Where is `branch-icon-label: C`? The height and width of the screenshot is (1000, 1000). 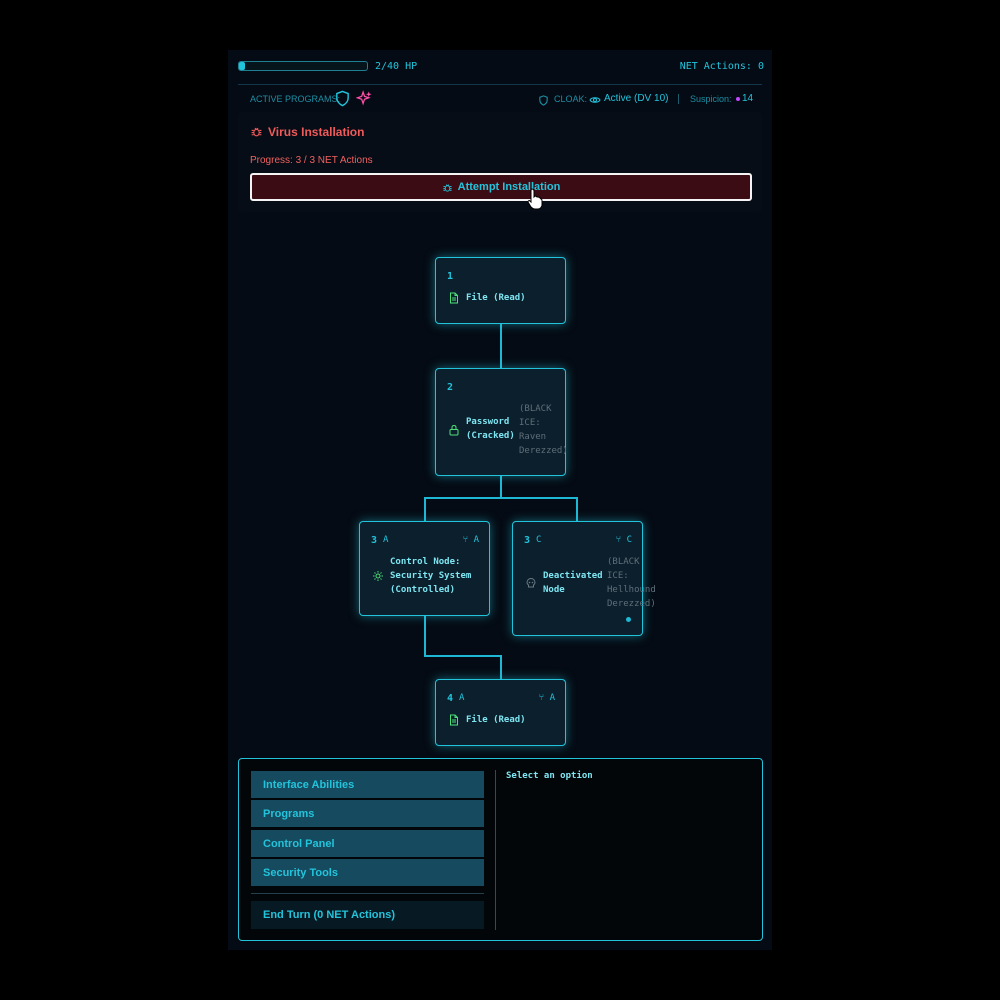
branch-icon-label: C is located at coordinates (629, 540).